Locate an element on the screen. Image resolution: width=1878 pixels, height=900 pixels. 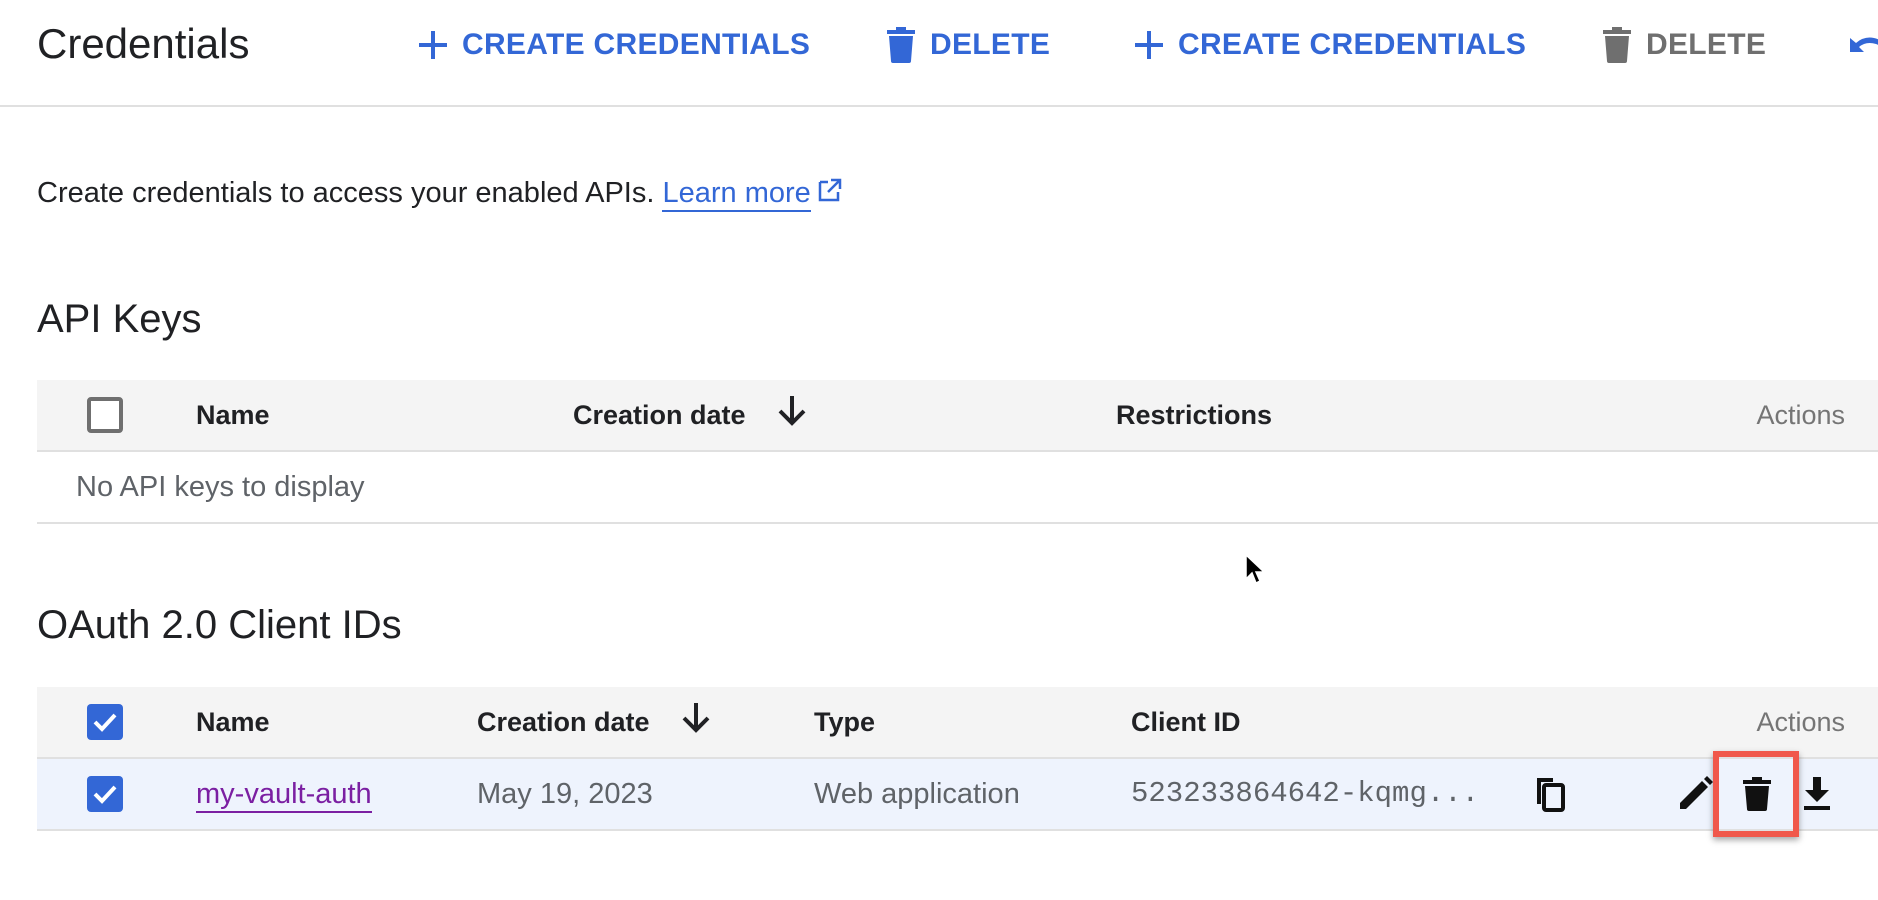
api-col-creation-date-label: Creation date is located at coordinates (659, 415).